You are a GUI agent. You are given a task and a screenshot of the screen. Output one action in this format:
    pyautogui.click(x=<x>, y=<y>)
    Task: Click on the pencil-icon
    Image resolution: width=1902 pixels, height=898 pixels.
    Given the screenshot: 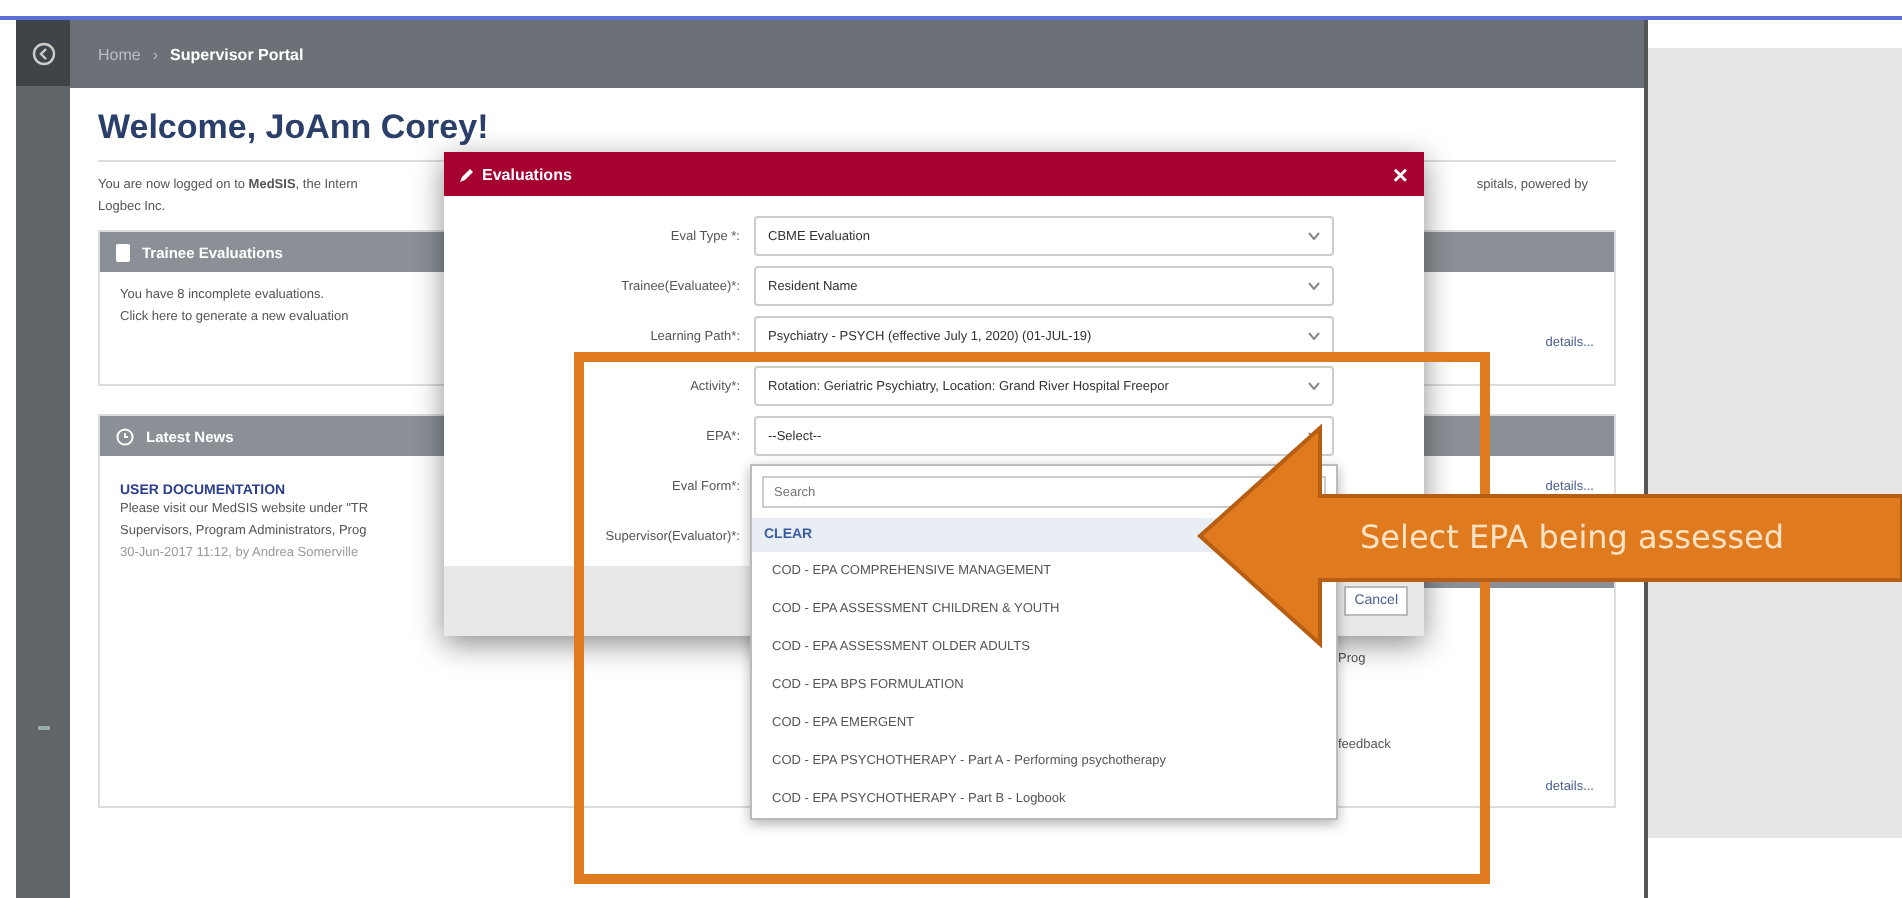 What is the action you would take?
    pyautogui.click(x=467, y=174)
    